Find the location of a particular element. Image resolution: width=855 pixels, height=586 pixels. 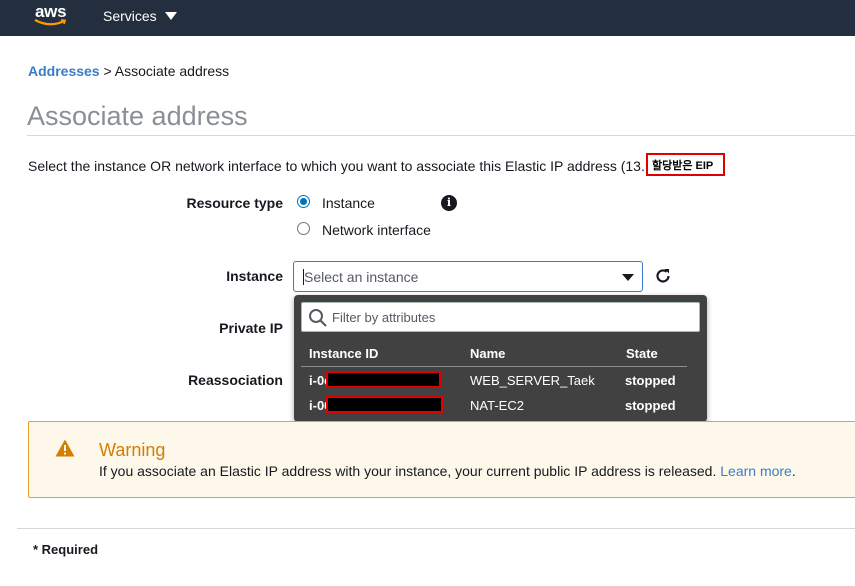

instance-label: Instance is located at coordinates (254, 276).